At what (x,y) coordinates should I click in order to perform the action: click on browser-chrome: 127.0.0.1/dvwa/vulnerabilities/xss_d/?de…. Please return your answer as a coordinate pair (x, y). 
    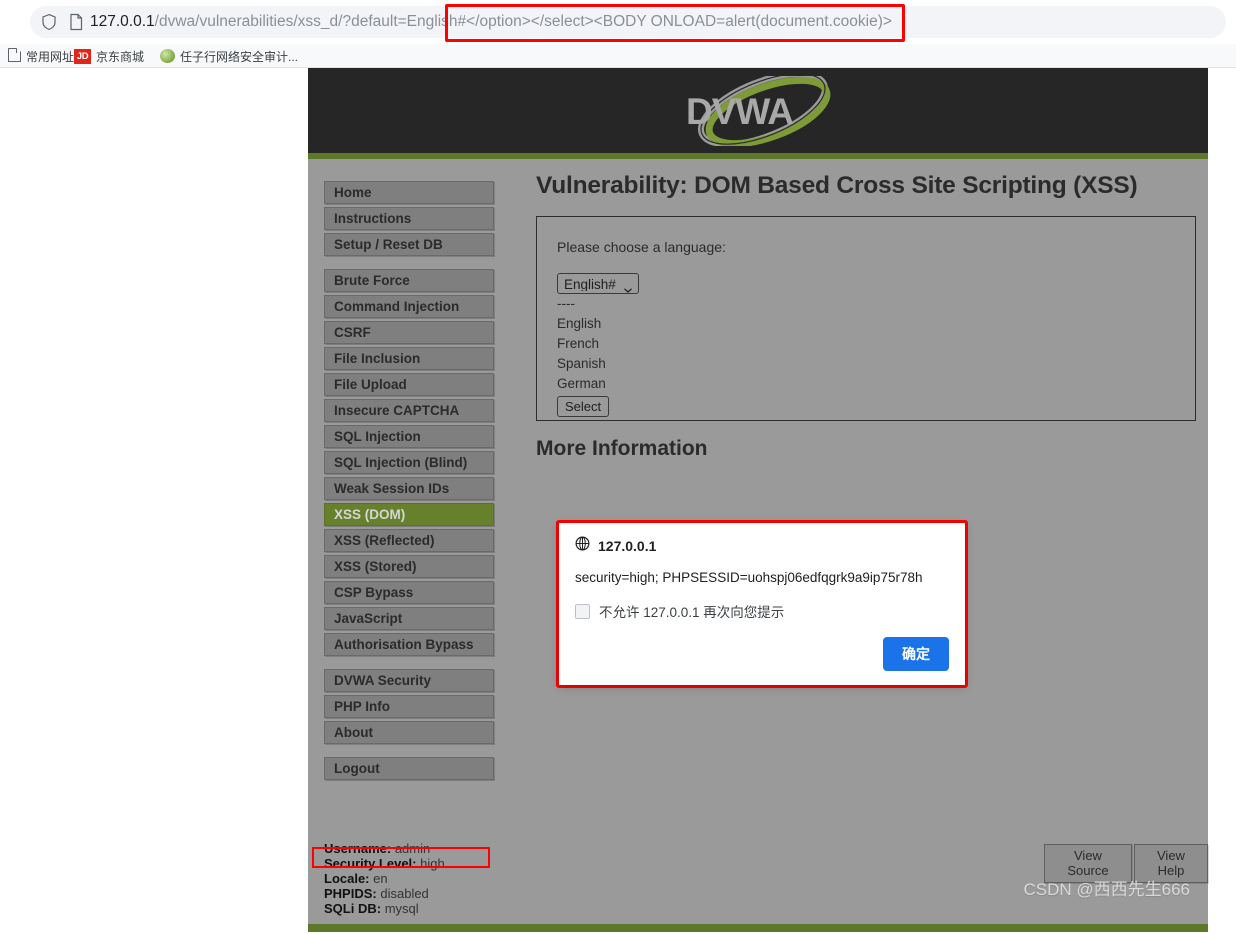
    Looking at the image, I should click on (618, 34).